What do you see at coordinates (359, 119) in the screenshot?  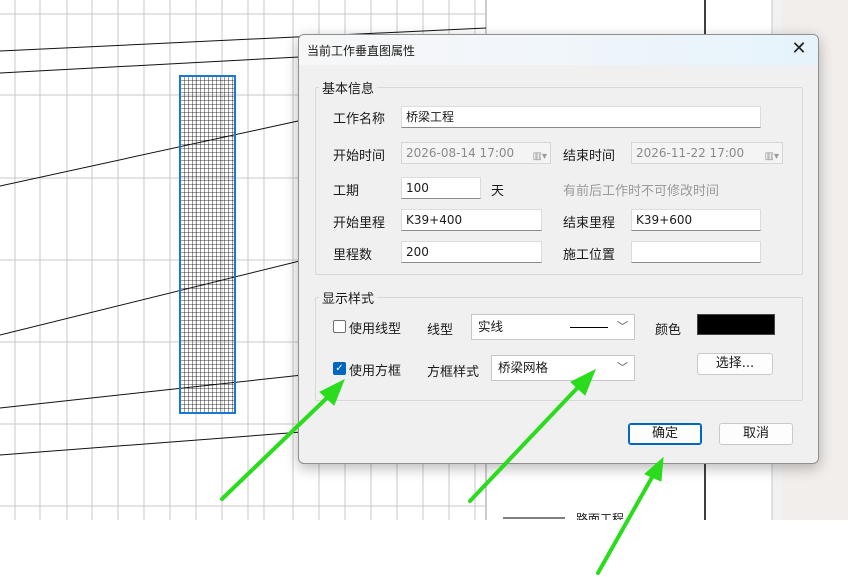 I see `work-name-label: 工作名称` at bounding box center [359, 119].